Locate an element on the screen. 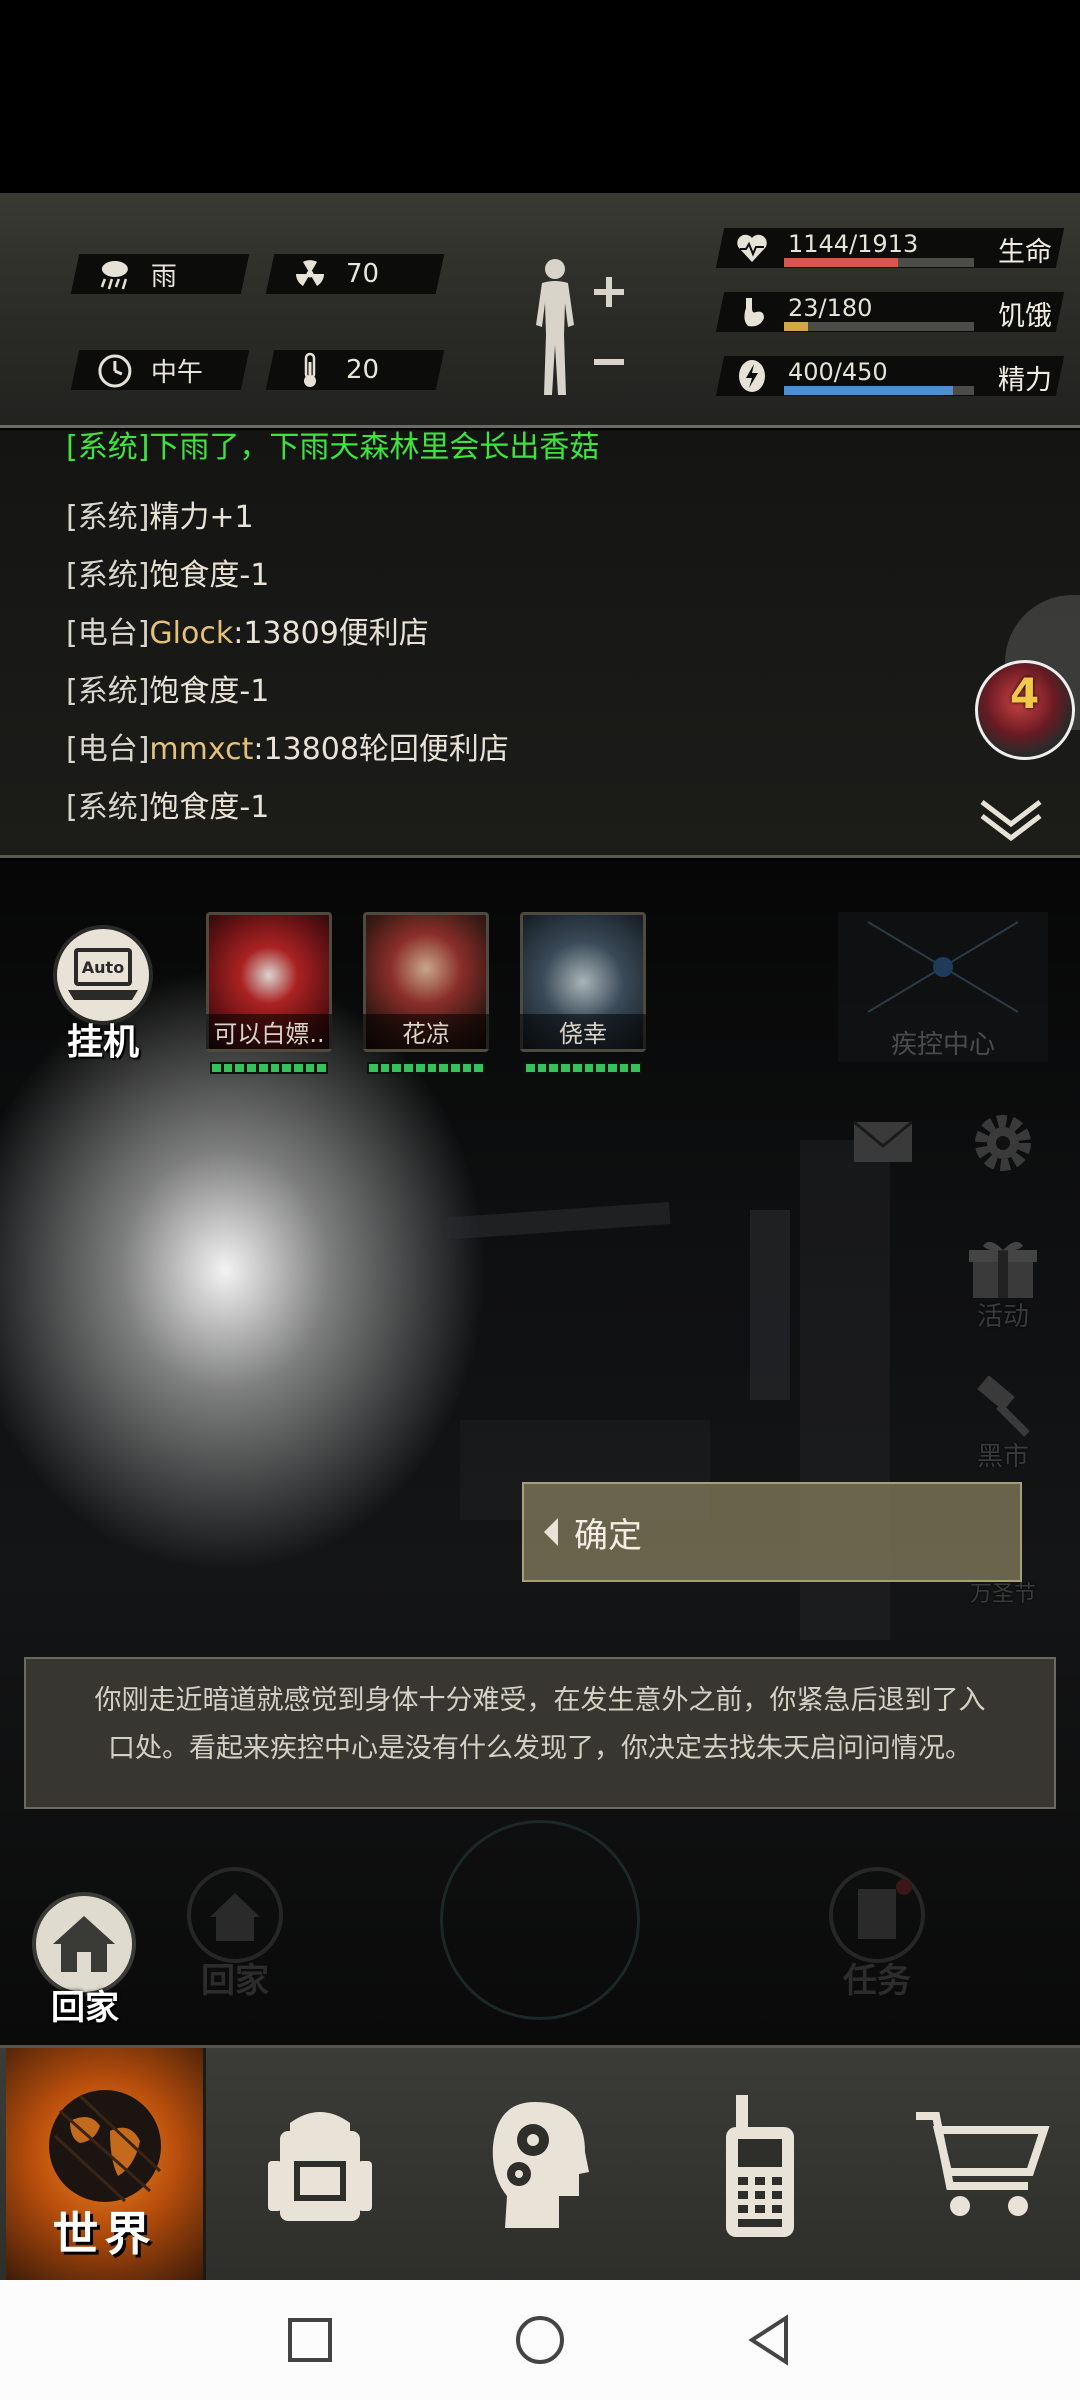  temperature-value: 20 is located at coordinates (363, 370).